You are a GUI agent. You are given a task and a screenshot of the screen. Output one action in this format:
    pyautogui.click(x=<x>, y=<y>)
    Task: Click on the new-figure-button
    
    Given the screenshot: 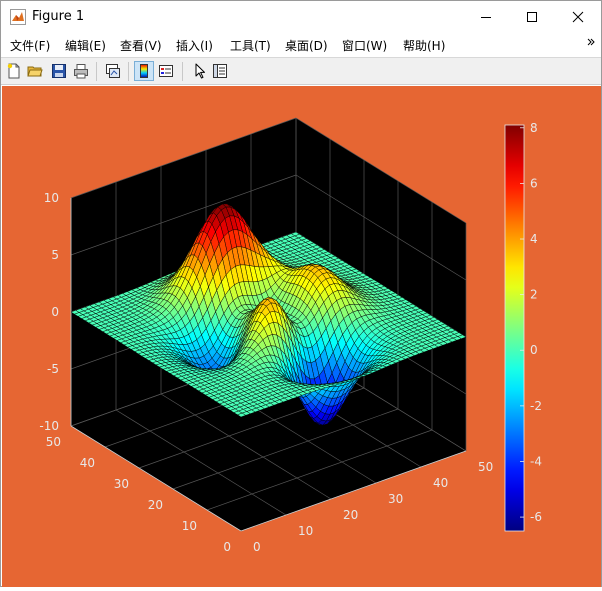 What is the action you would take?
    pyautogui.click(x=14, y=71)
    